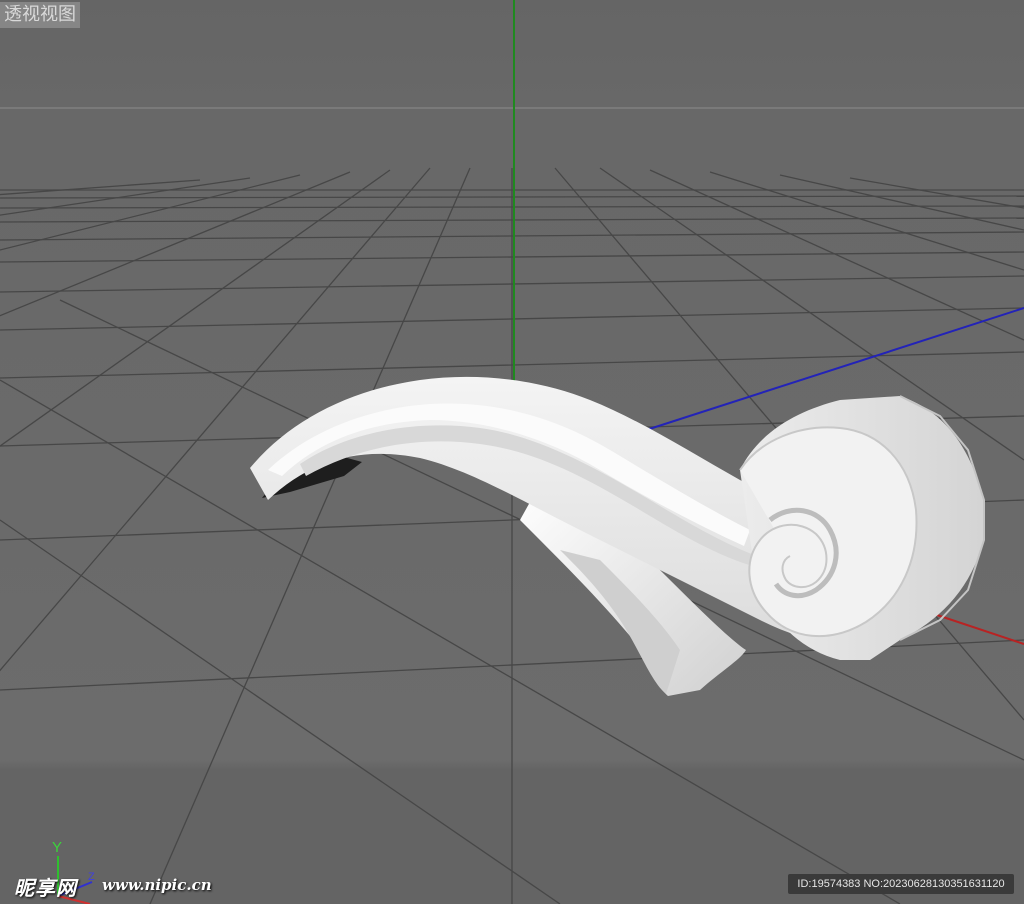 This screenshot has height=904, width=1024. Describe the element at coordinates (157, 885) in the screenshot. I see `watermark-url: www.nipic.cn` at that location.